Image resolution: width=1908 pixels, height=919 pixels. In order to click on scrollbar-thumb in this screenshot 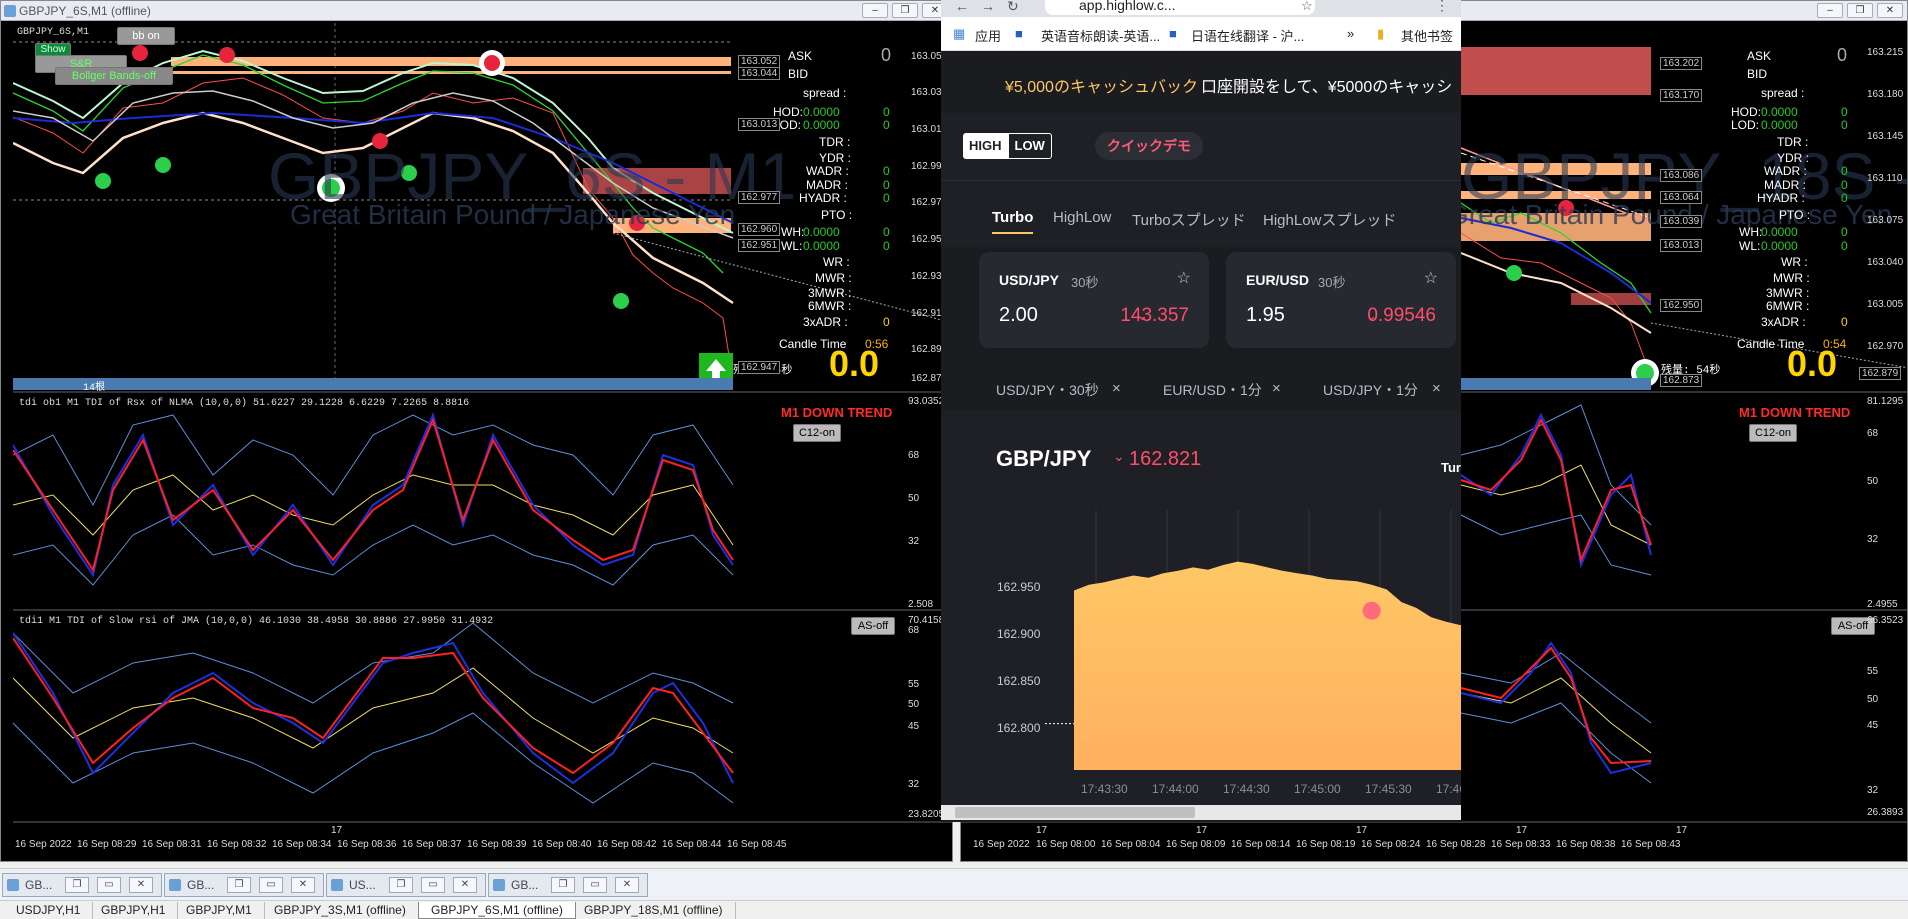, I will do `click(1075, 812)`.